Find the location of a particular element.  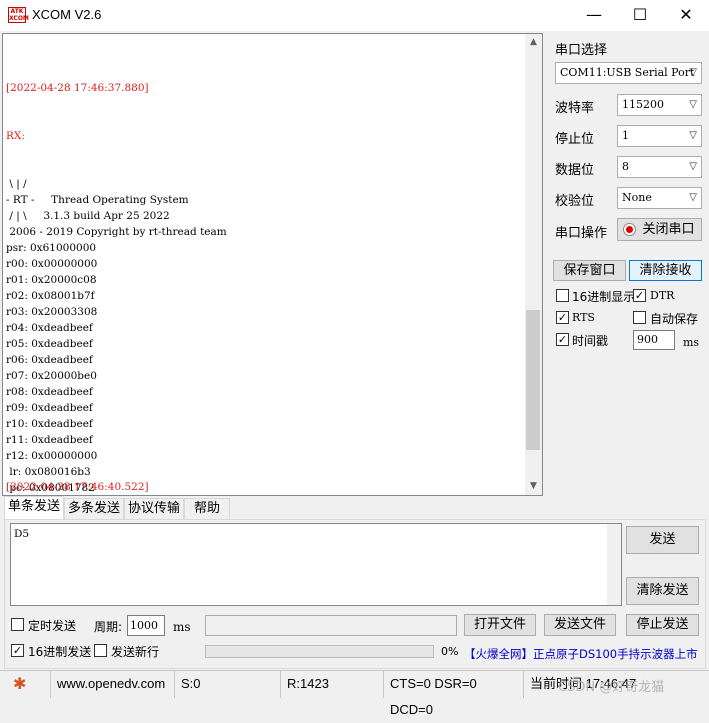

rx-line: / | \ 3.1.3 build Apr 25 2022 is located at coordinates (88, 216).